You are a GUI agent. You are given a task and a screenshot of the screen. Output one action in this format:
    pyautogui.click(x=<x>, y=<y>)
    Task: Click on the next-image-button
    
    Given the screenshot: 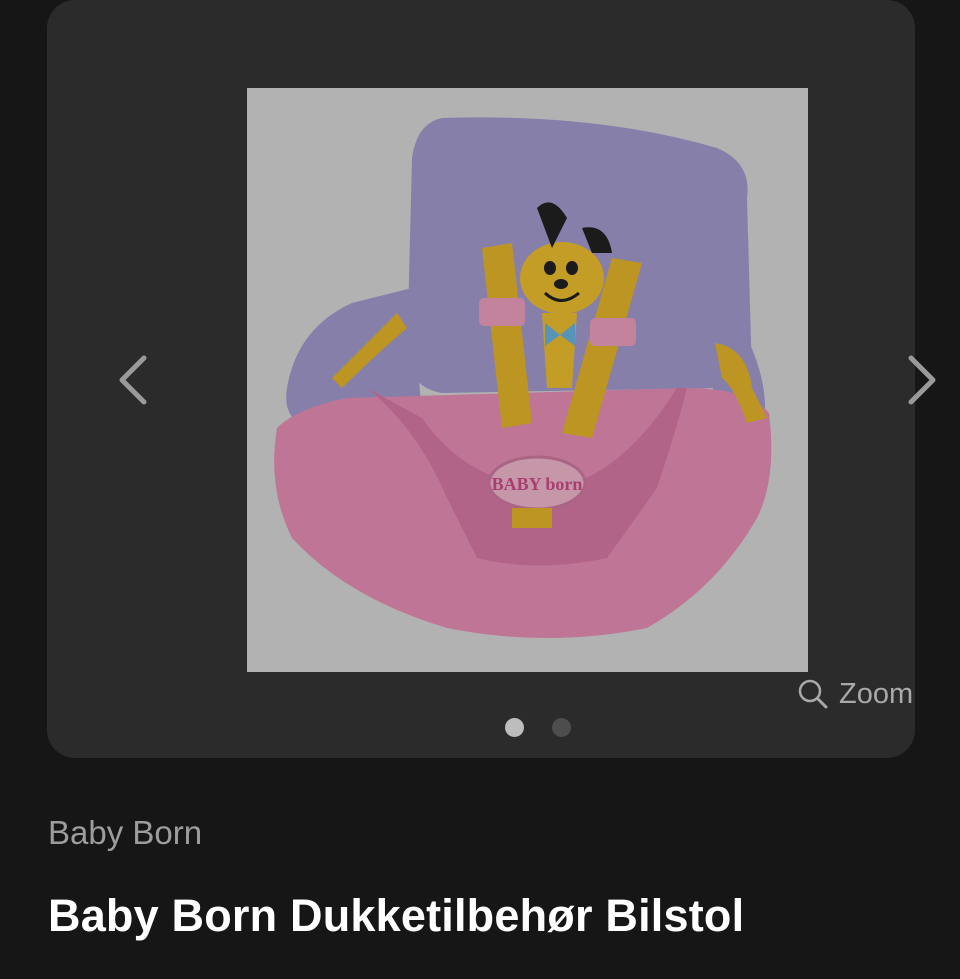 What is the action you would take?
    pyautogui.click(x=922, y=380)
    